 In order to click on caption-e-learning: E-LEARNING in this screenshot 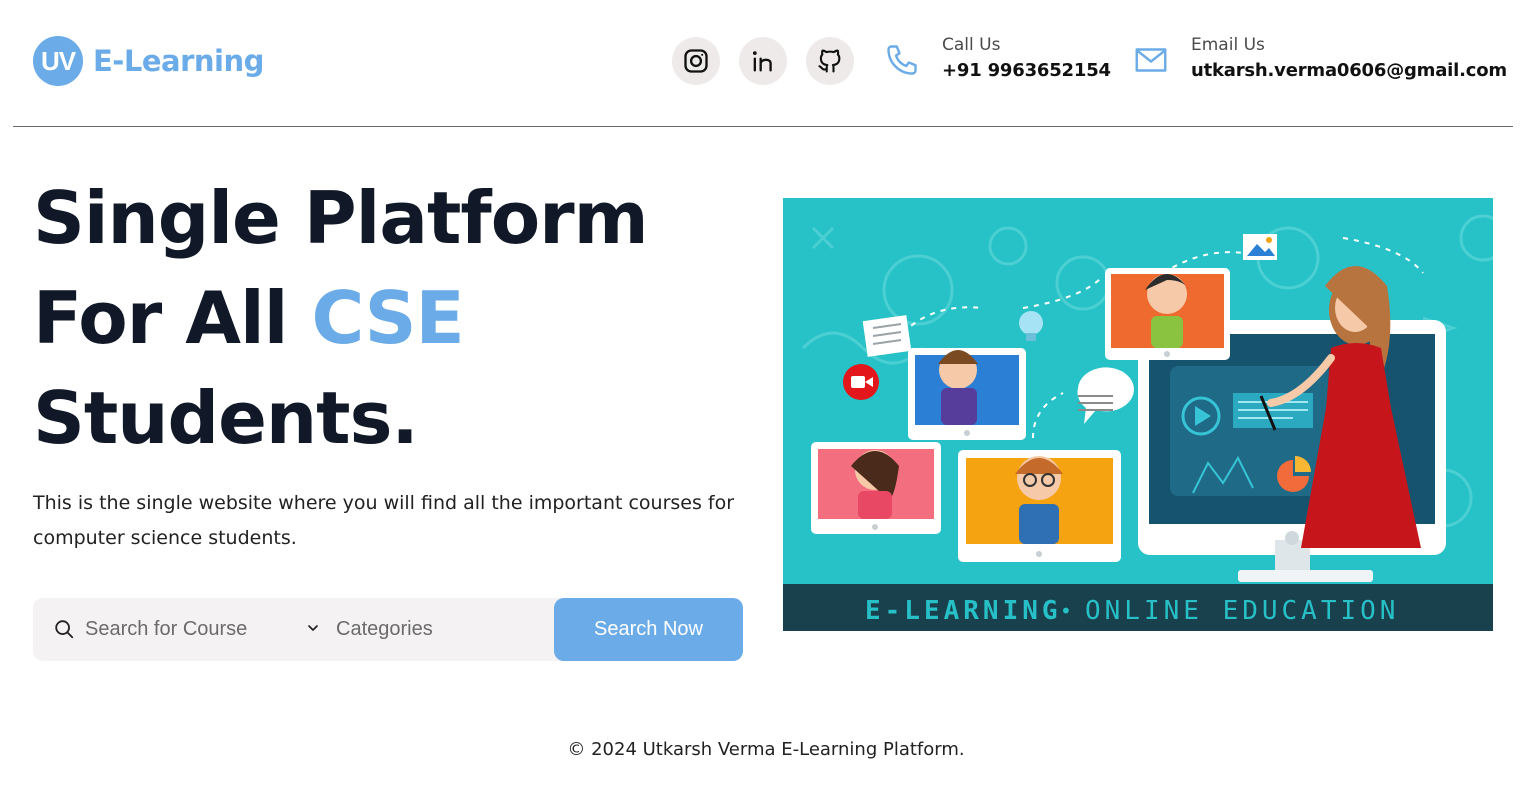, I will do `click(963, 611)`.